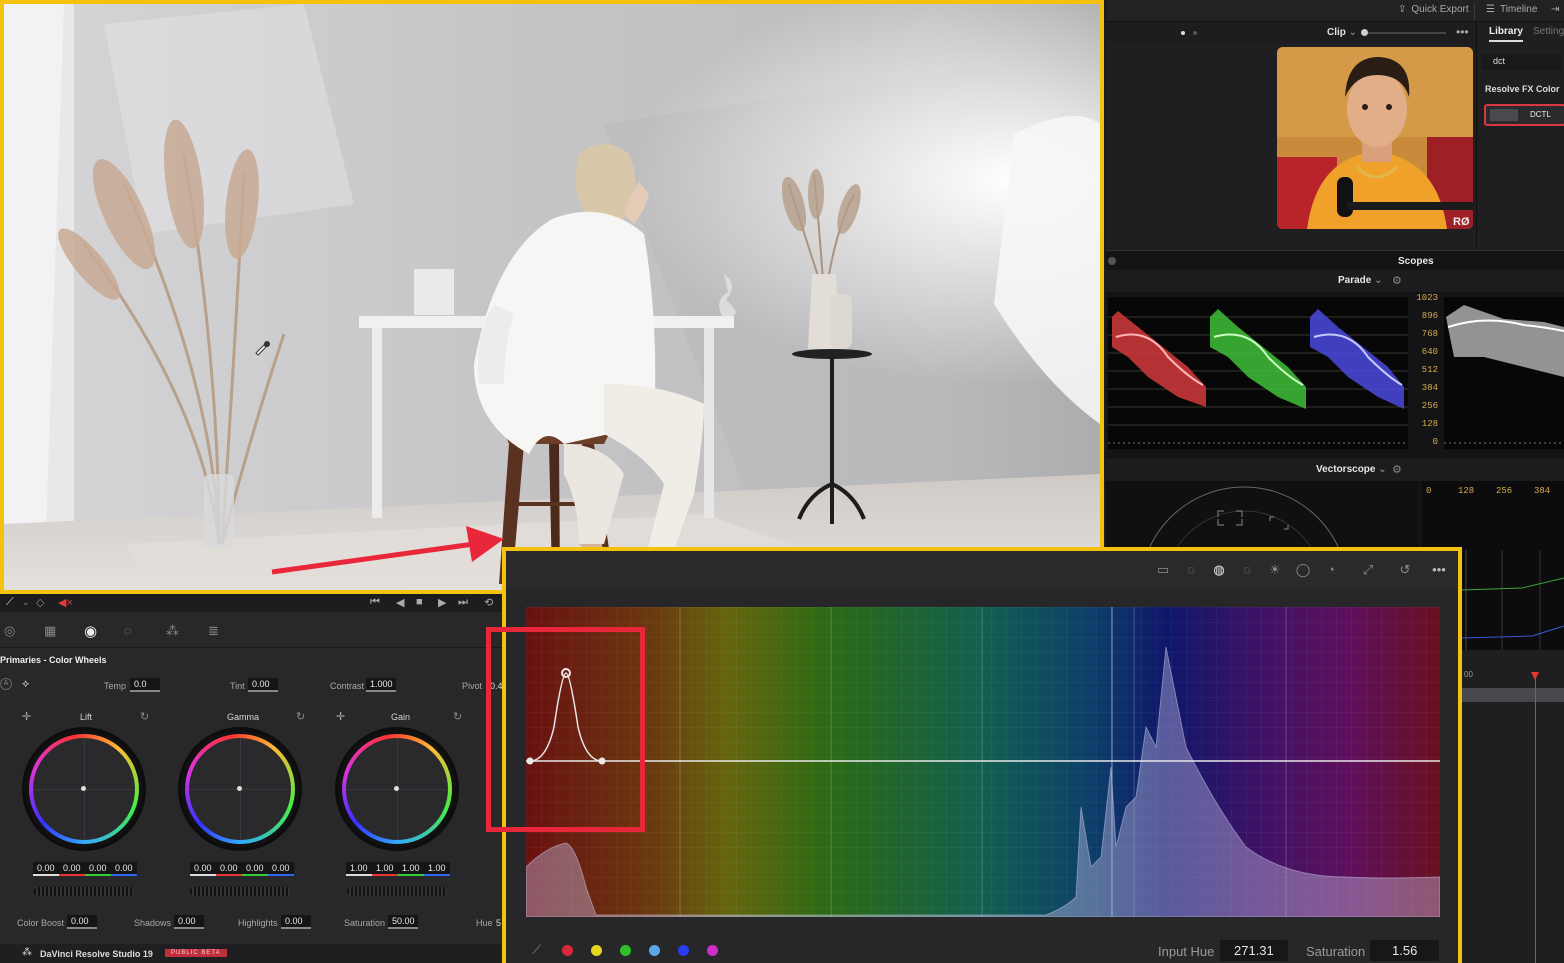 The image size is (1564, 963). I want to click on highlights-field: 0.00, so click(296, 922).